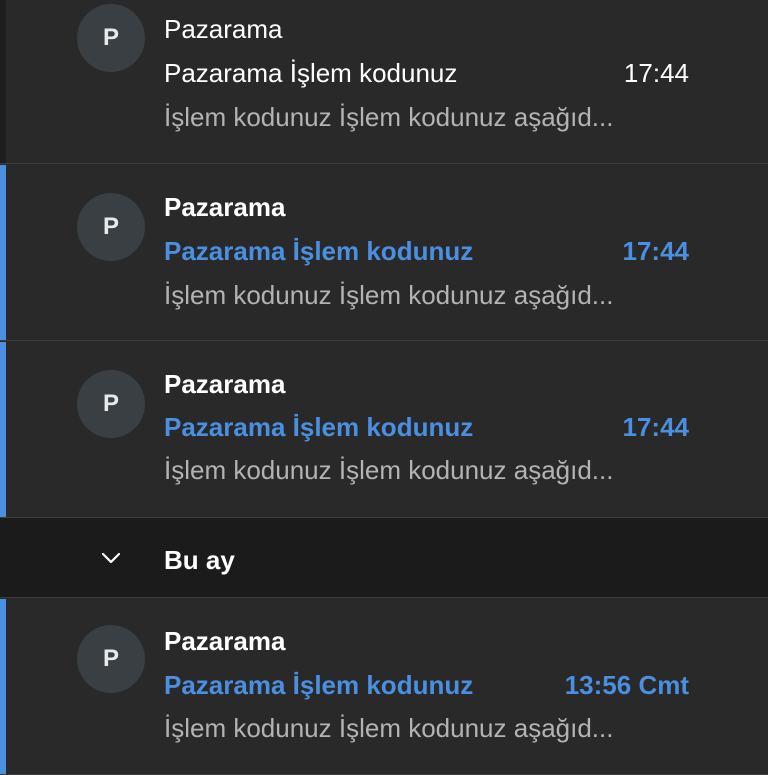 This screenshot has height=775, width=768. Describe the element at coordinates (626, 685) in the screenshot. I see `message-time: 13:56 Cmt` at that location.